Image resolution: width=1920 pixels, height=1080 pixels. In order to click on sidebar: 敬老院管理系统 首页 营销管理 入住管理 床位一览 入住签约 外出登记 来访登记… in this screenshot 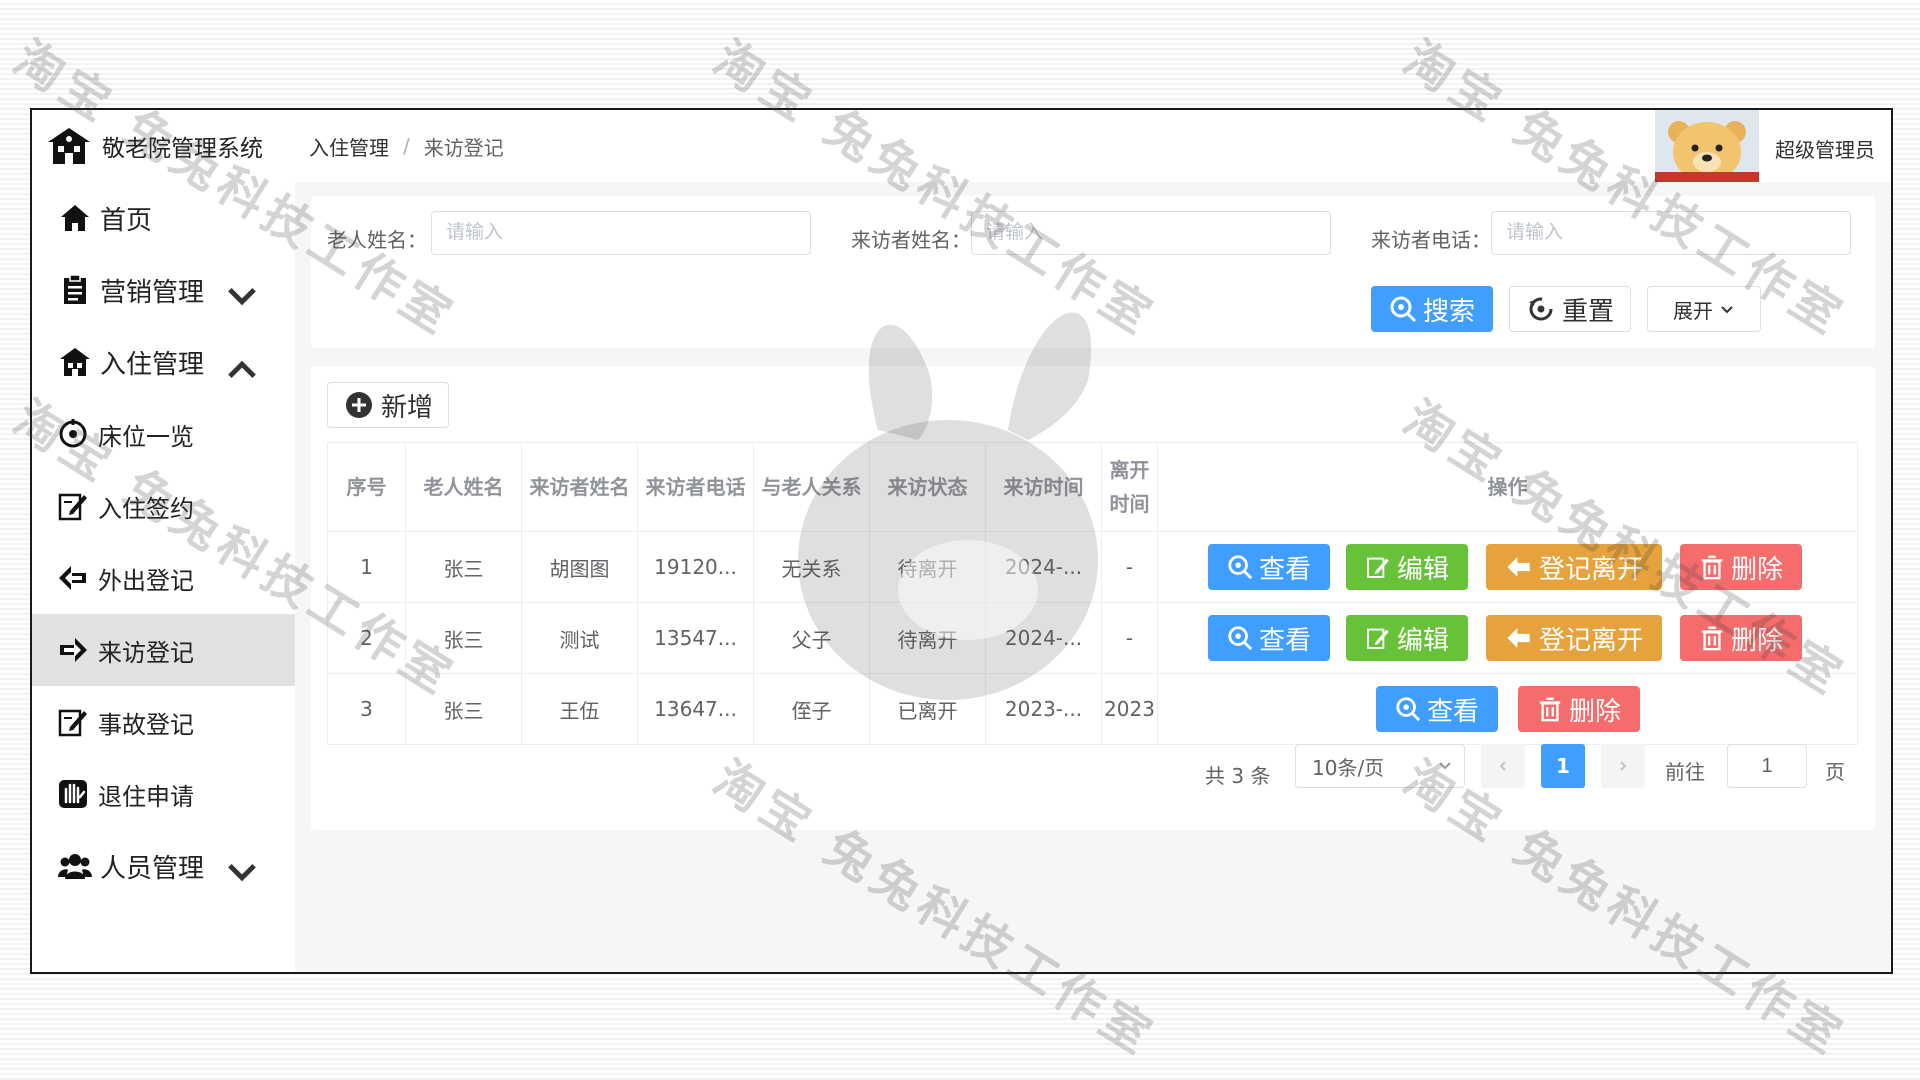, I will do `click(163, 541)`.